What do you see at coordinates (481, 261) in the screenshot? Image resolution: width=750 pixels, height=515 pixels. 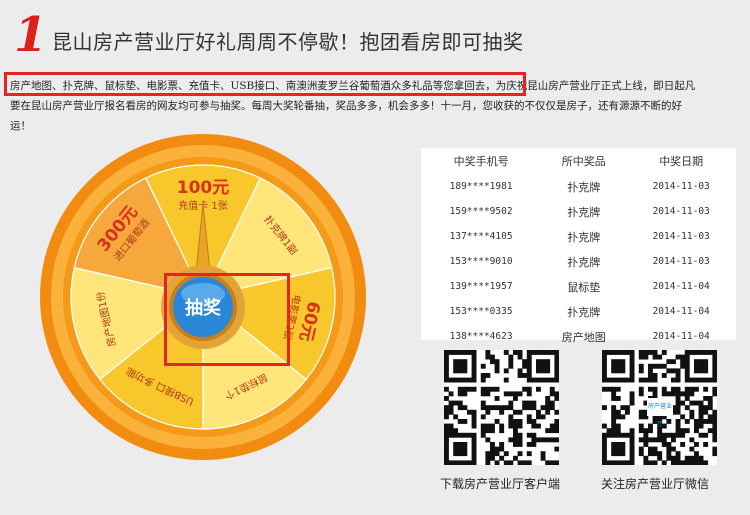 I see `winner-phone: 153****9010` at bounding box center [481, 261].